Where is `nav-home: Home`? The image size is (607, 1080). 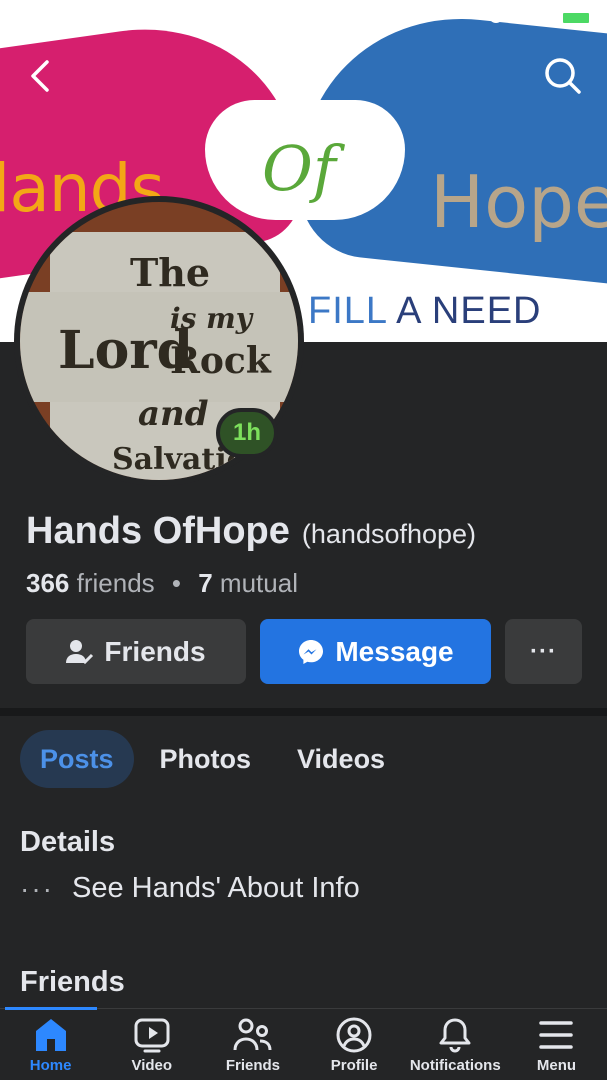 nav-home: Home is located at coordinates (50, 1044).